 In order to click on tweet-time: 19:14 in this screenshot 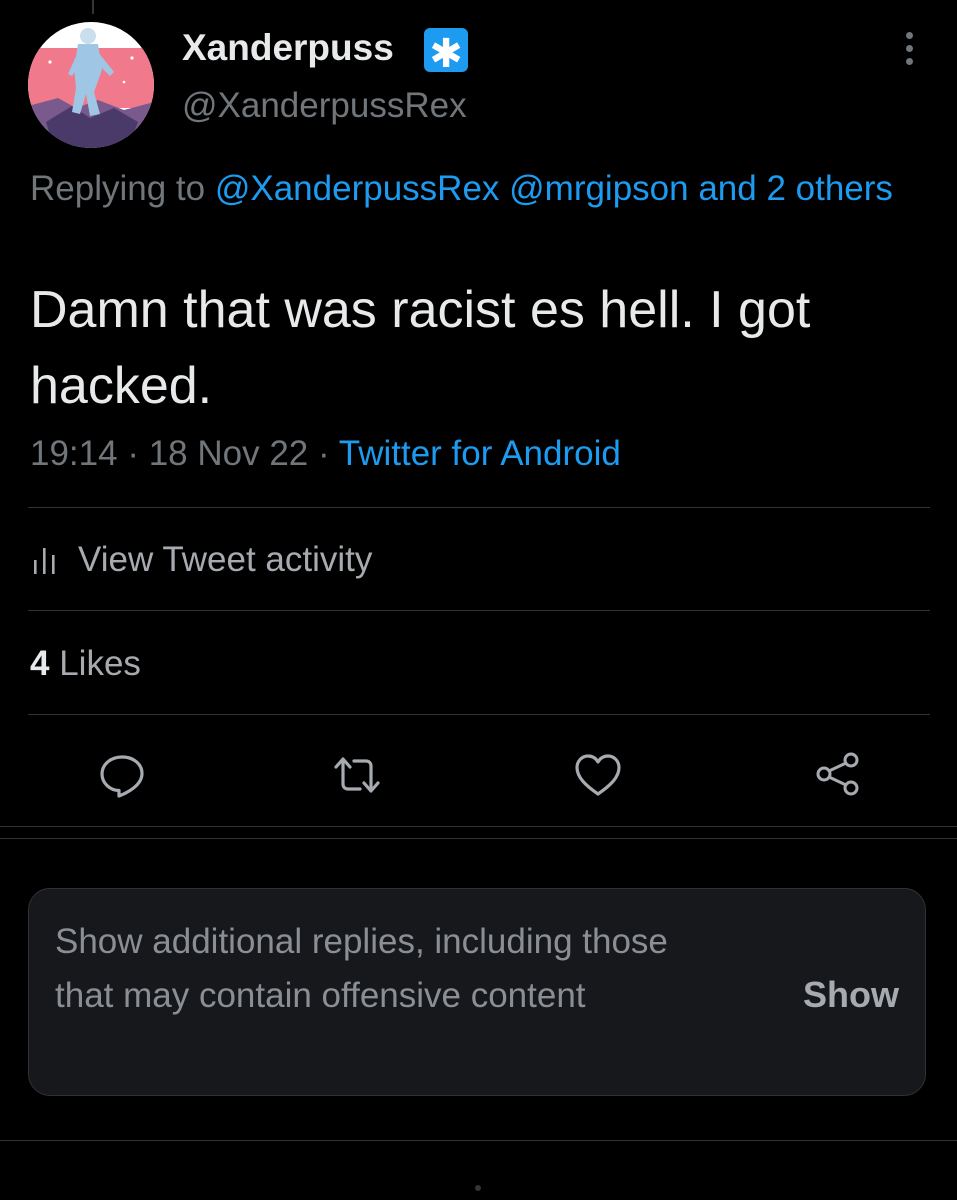, I will do `click(74, 453)`.